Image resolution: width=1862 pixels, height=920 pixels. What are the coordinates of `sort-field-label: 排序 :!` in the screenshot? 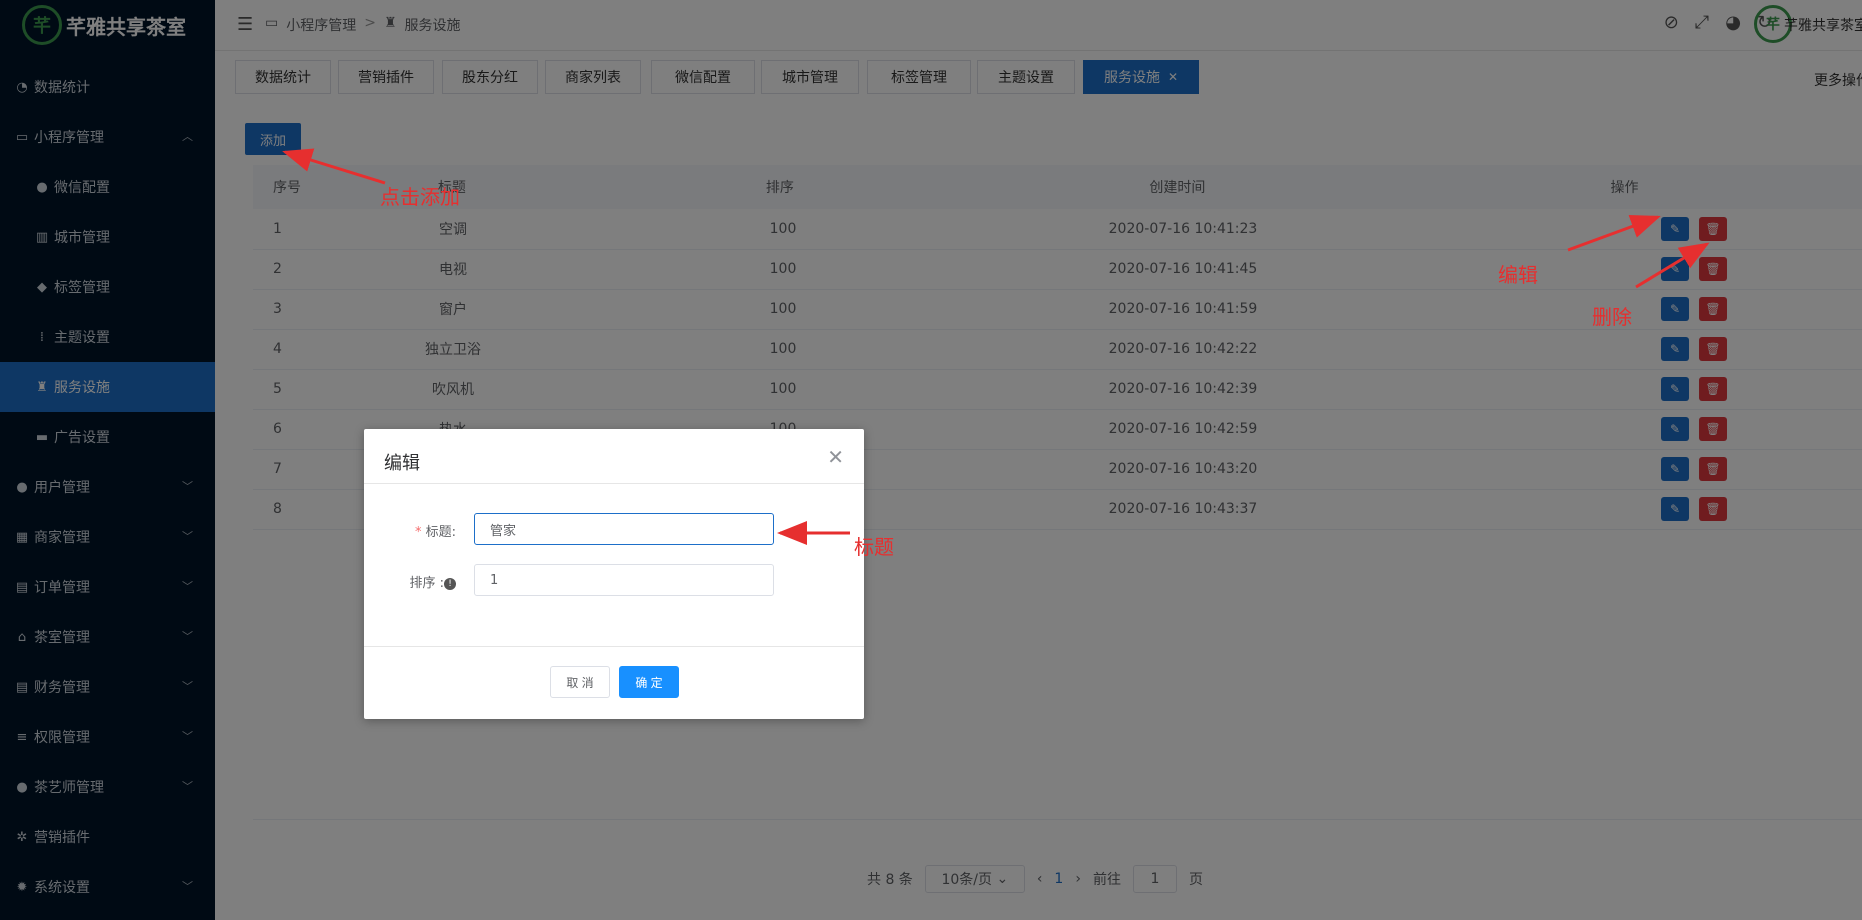 It's located at (425, 581).